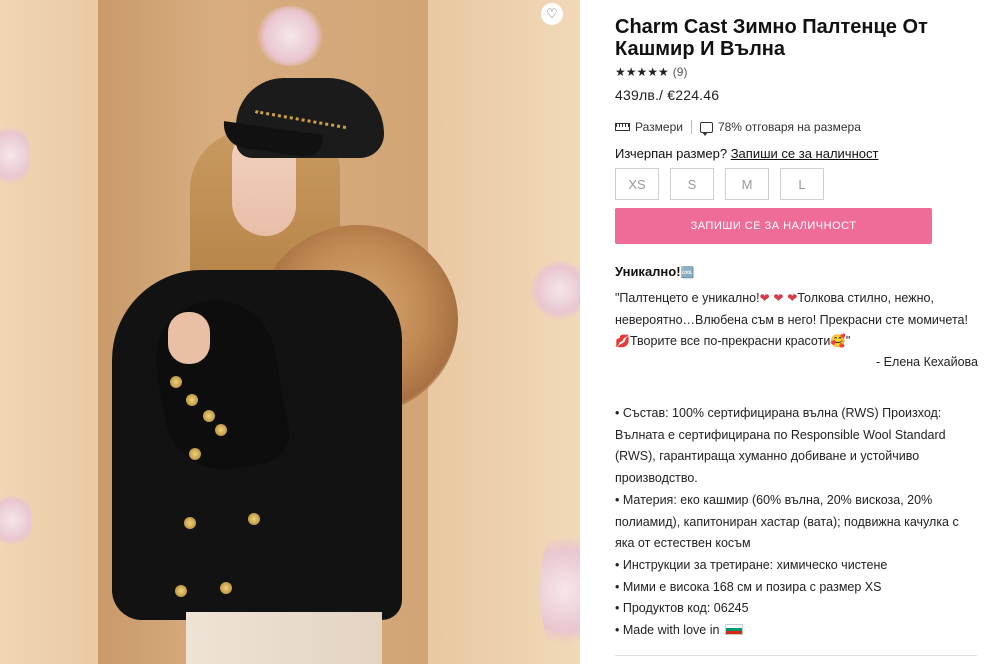 The width and height of the screenshot is (1000, 664). Describe the element at coordinates (848, 341) in the screenshot. I see `quote-text: "` at that location.